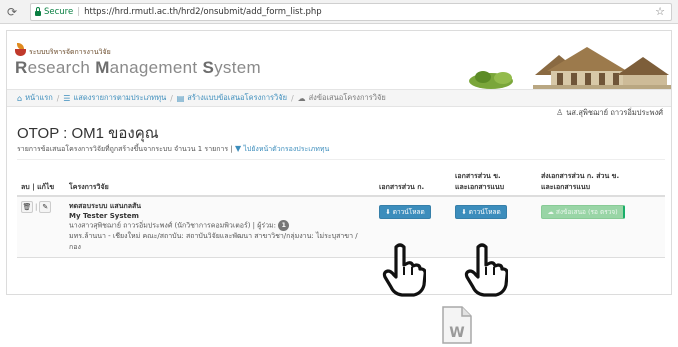 The height and width of the screenshot is (347, 678). I want to click on user-profile-link: ♙ นส.สุพิชฌาย์ ถาวรอิ่มประพงศ์, so click(609, 113).